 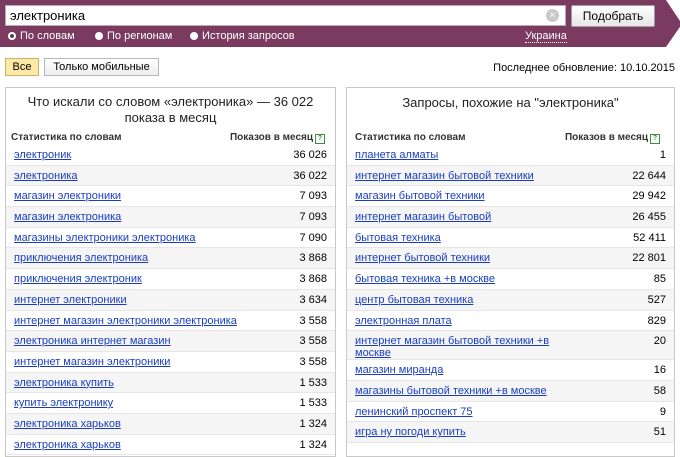 What do you see at coordinates (101, 67) in the screenshot?
I see `filter-mobile-button: Только мобильные` at bounding box center [101, 67].